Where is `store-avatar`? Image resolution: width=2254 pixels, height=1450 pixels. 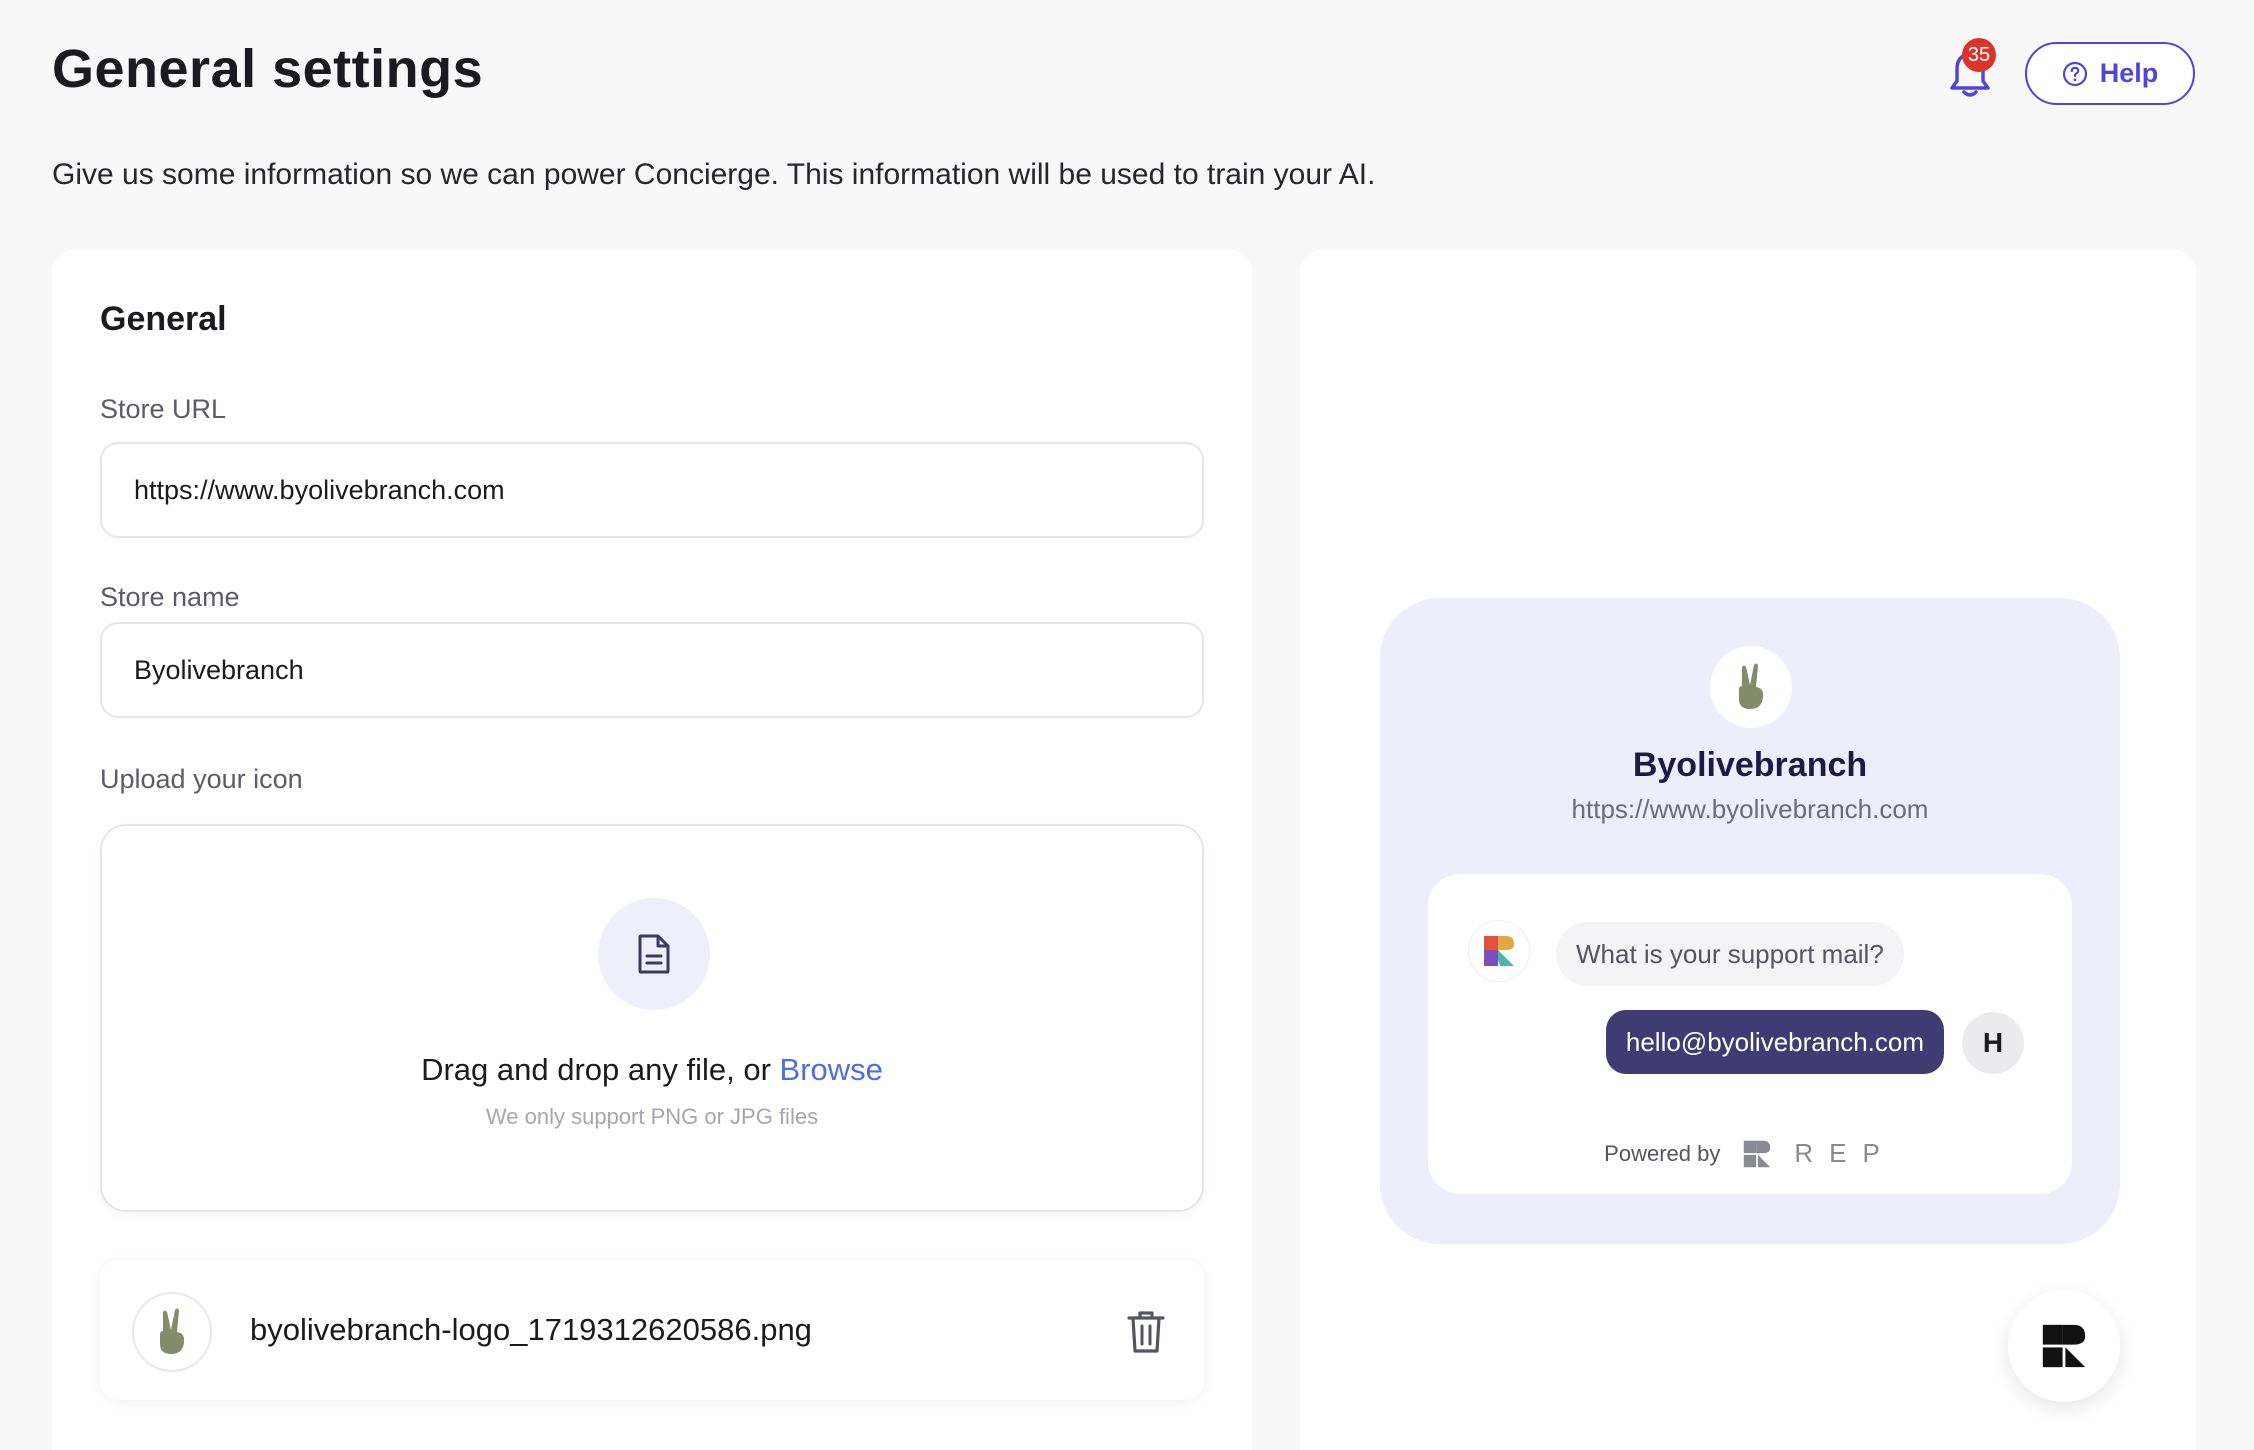 store-avatar is located at coordinates (1751, 687).